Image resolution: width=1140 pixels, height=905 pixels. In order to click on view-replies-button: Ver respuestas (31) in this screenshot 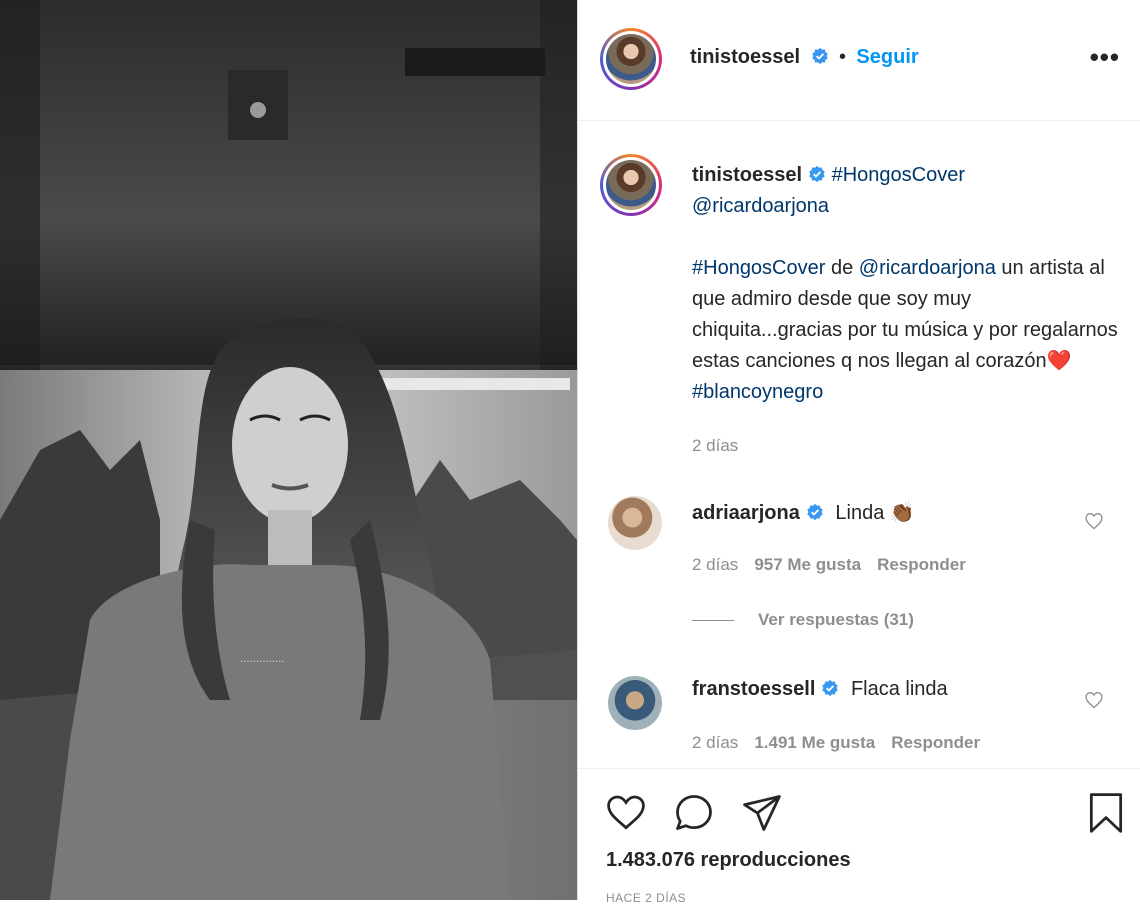, I will do `click(803, 620)`.